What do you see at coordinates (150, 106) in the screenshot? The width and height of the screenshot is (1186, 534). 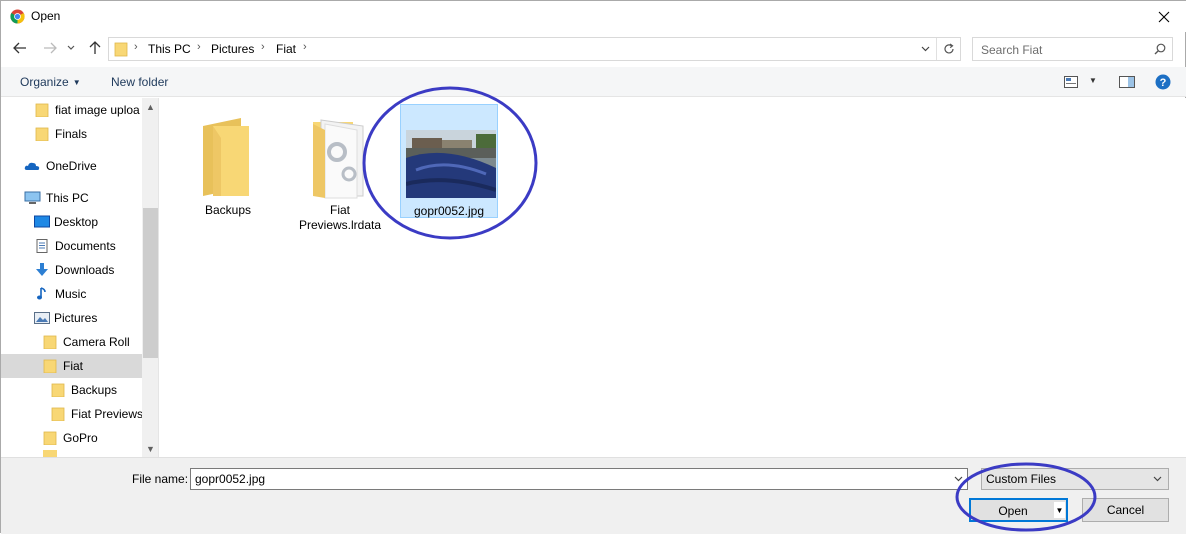 I see `scroll-up-arrow-icon: ▲` at bounding box center [150, 106].